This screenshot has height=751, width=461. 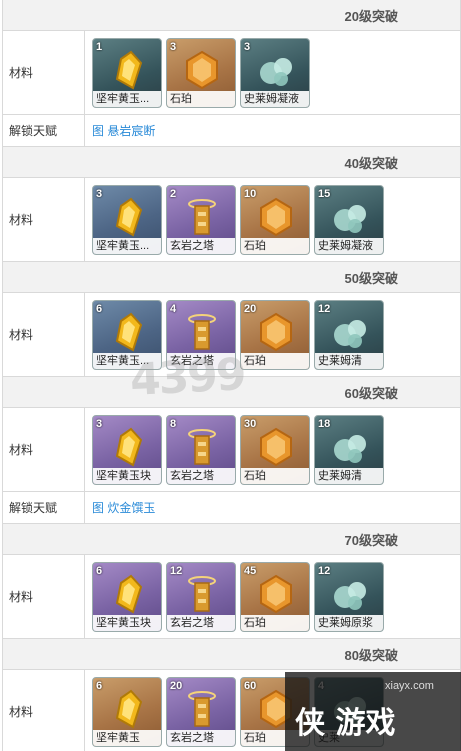 I want to click on material-count: 18, so click(x=324, y=423).